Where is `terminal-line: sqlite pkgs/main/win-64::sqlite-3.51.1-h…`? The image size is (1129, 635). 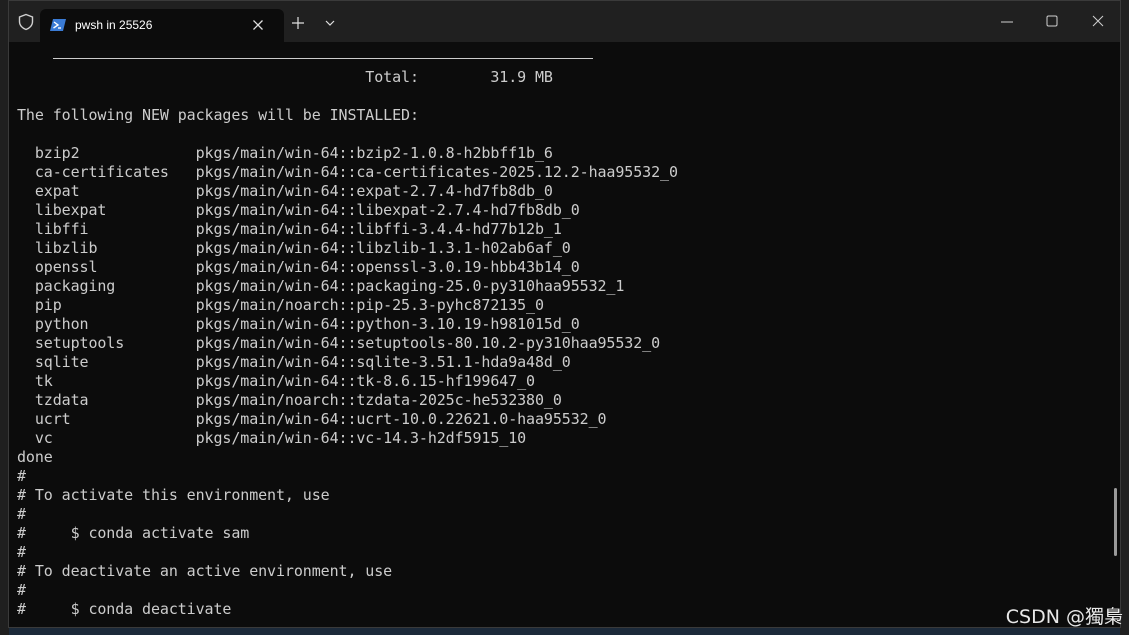
terminal-line: sqlite pkgs/main/win-64::sqlite-3.51.1-h… is located at coordinates (294, 362).